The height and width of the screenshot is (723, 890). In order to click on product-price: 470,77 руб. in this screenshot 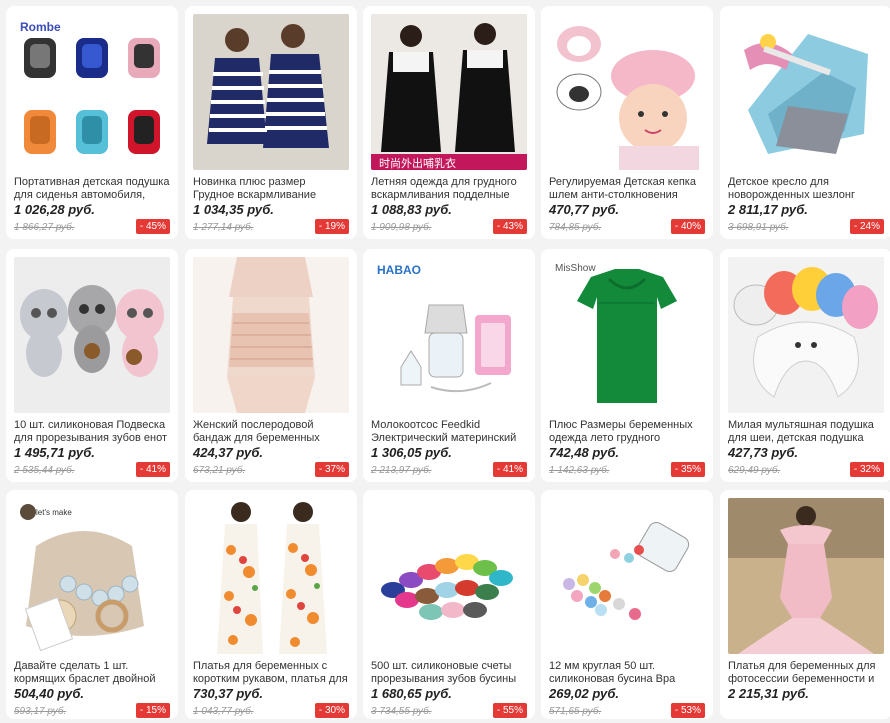, I will do `click(584, 209)`.